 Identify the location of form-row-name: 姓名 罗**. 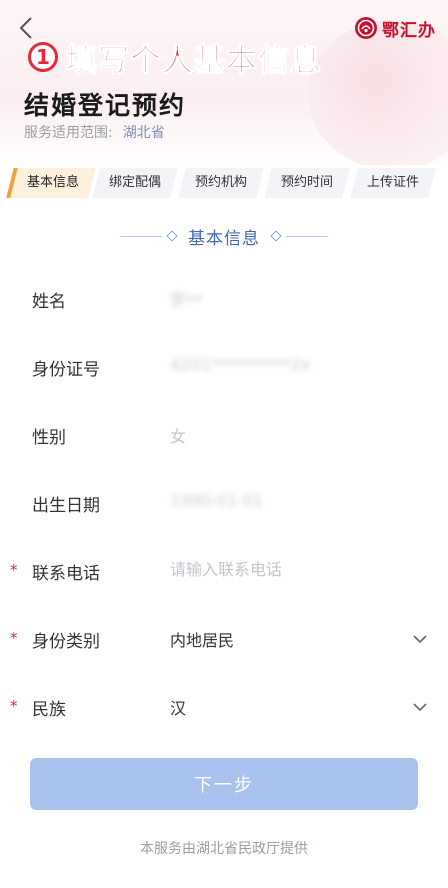
(224, 299).